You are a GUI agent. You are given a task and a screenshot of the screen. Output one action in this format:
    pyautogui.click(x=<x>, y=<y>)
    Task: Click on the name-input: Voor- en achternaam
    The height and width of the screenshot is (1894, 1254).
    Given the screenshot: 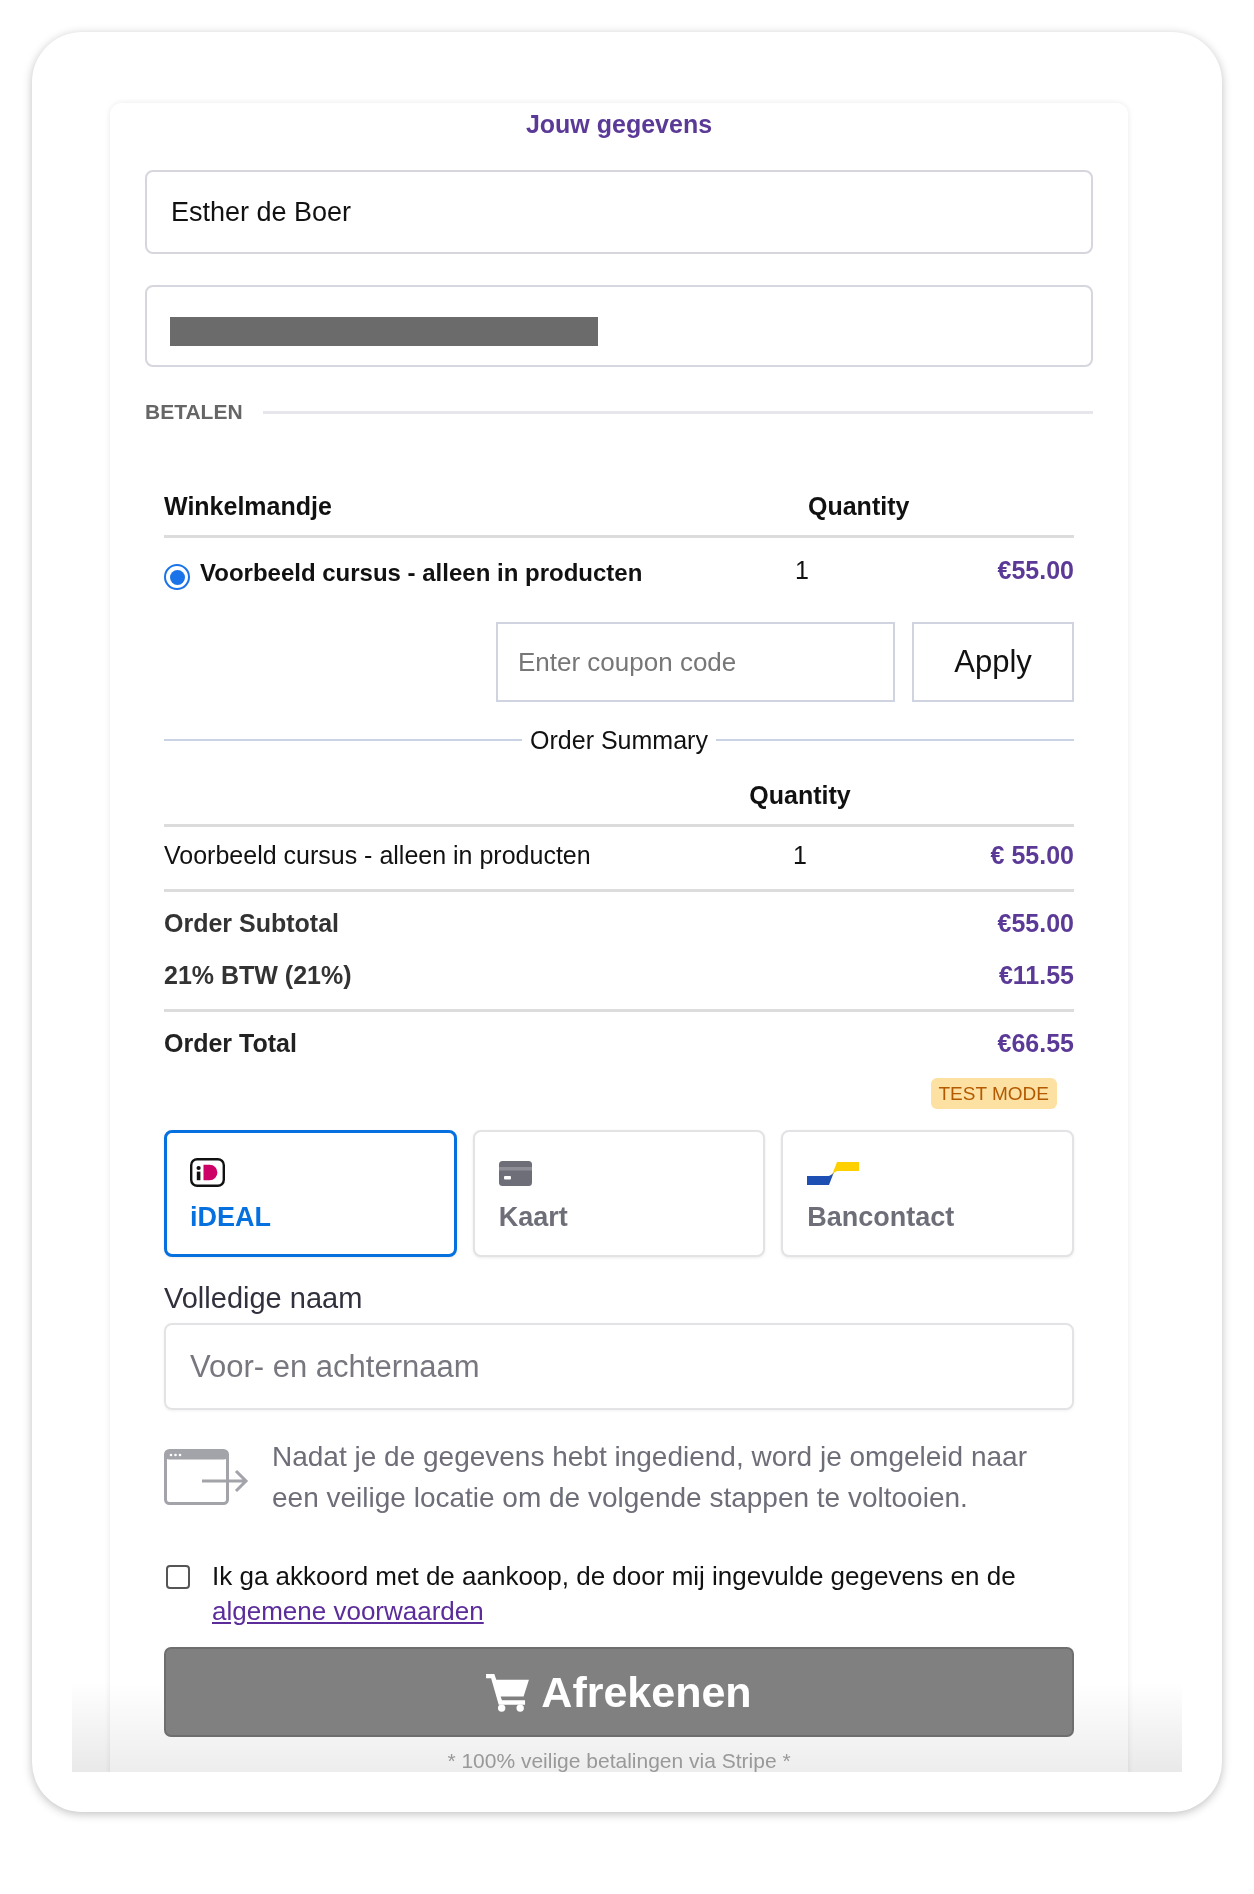 What is the action you would take?
    pyautogui.click(x=619, y=1366)
    